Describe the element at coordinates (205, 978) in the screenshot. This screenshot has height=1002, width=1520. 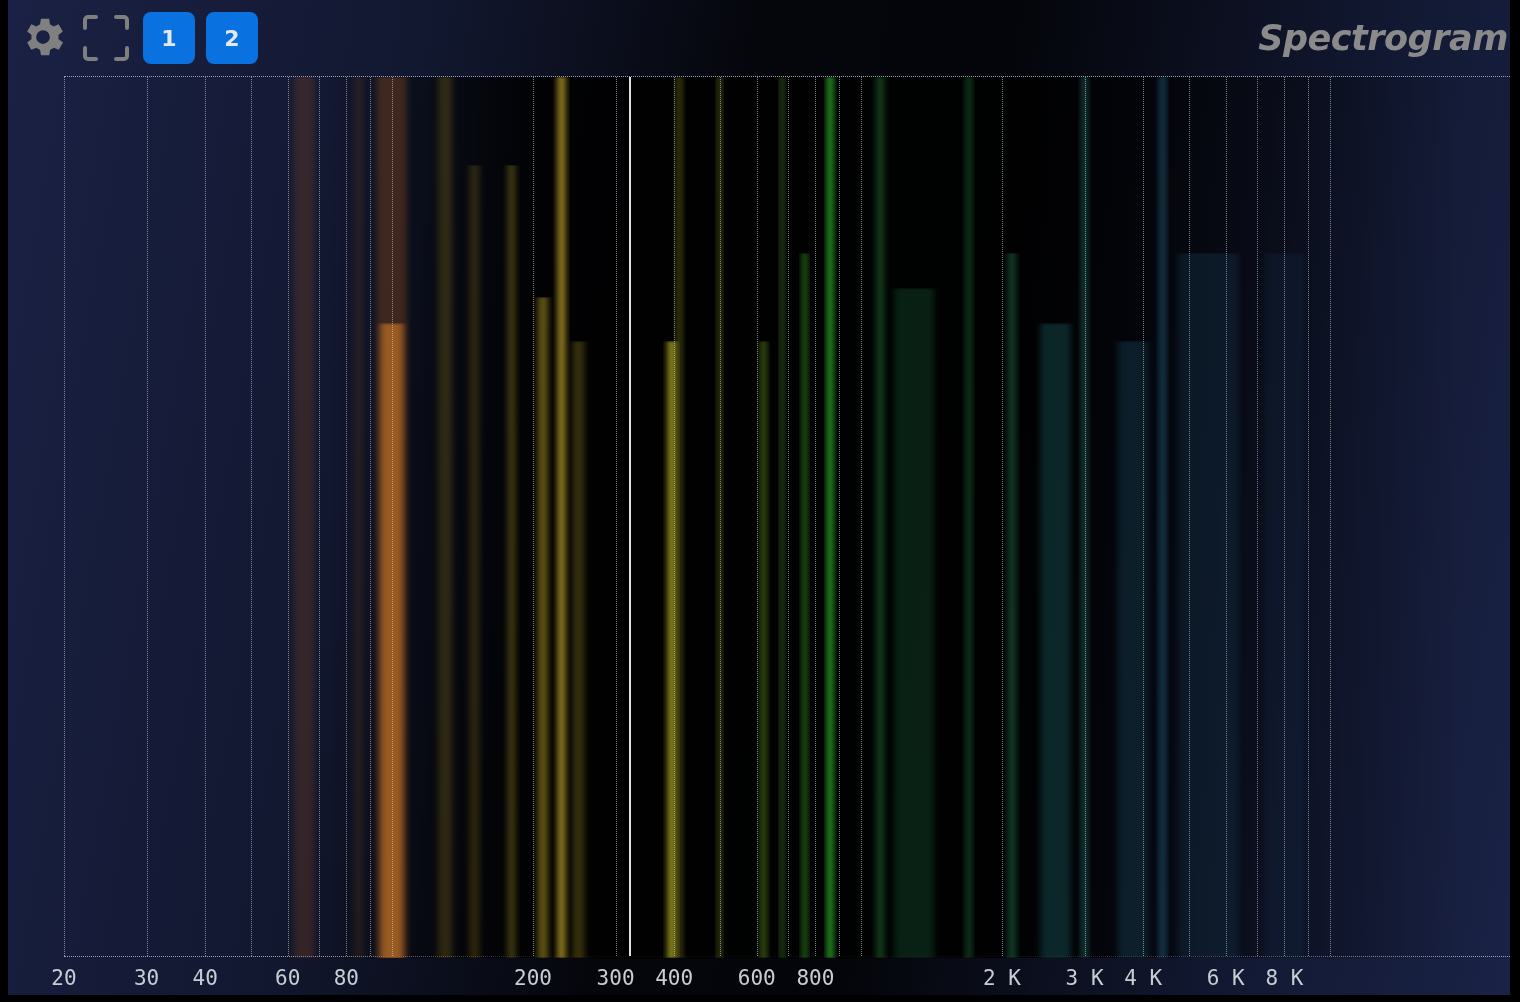
I see `axis-label: 40` at that location.